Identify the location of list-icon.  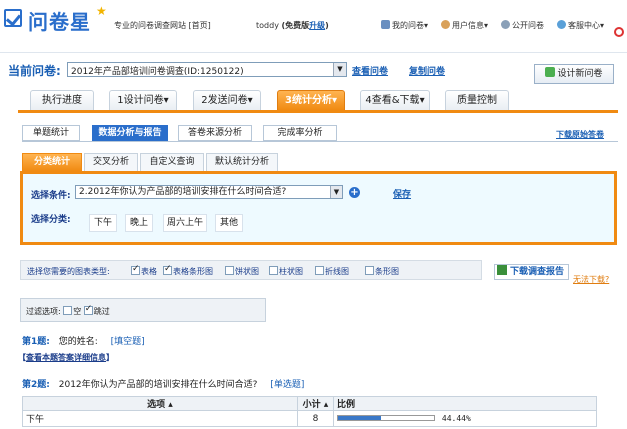
(385, 24).